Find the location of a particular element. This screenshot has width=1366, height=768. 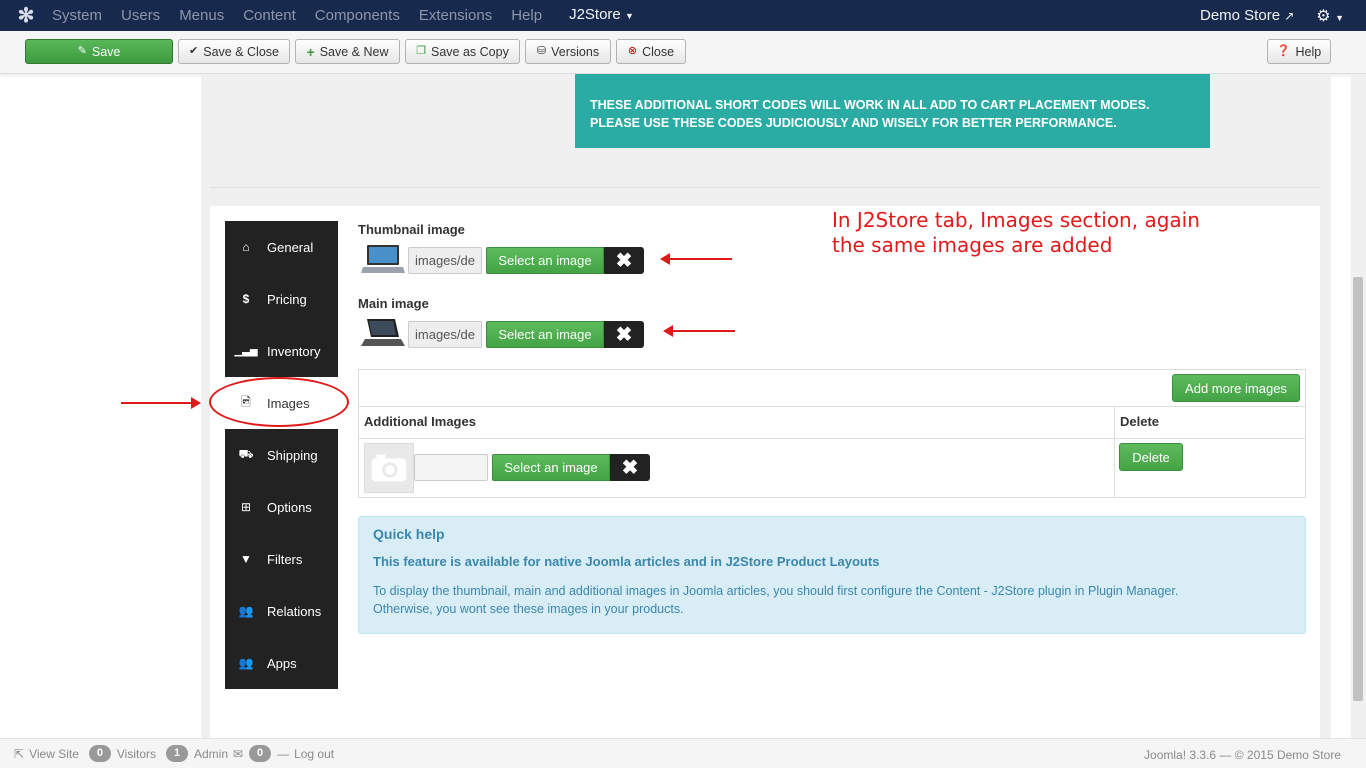

envelope-icon: ✉ is located at coordinates (238, 753).